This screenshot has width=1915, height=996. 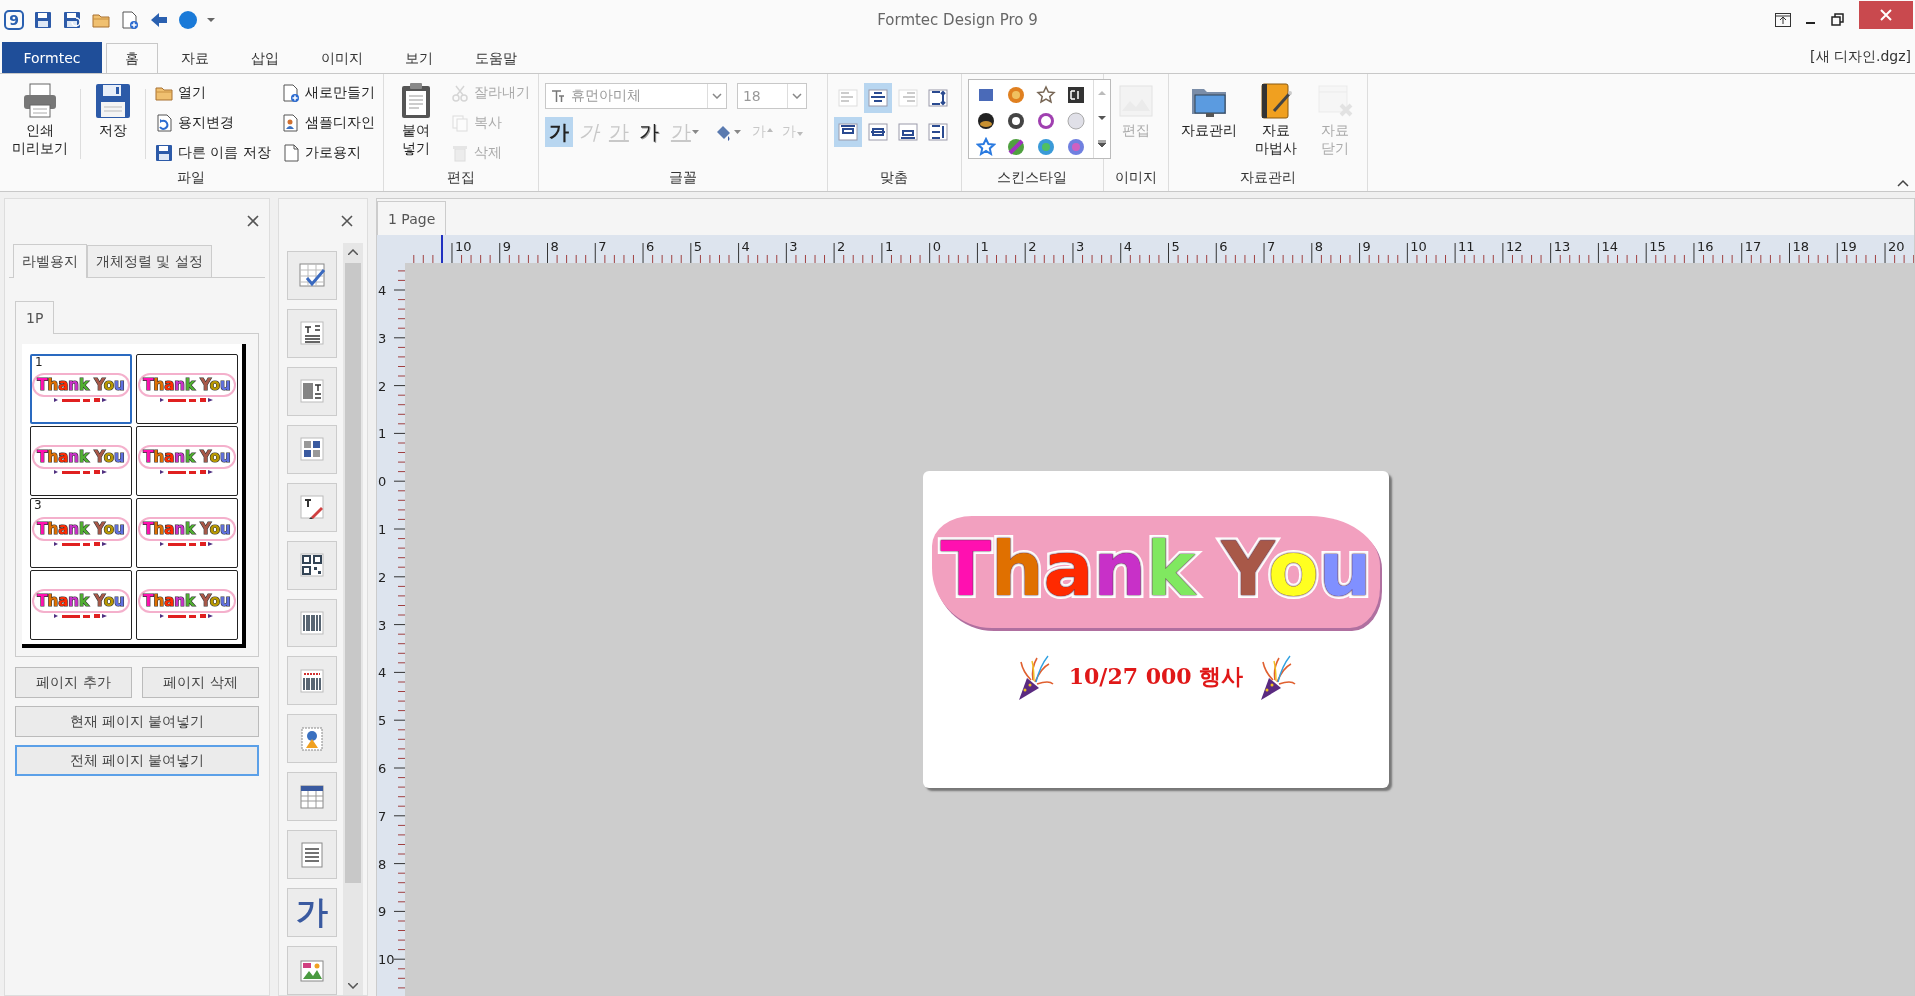 I want to click on ribbon-button: 자료관리, so click(x=1208, y=110).